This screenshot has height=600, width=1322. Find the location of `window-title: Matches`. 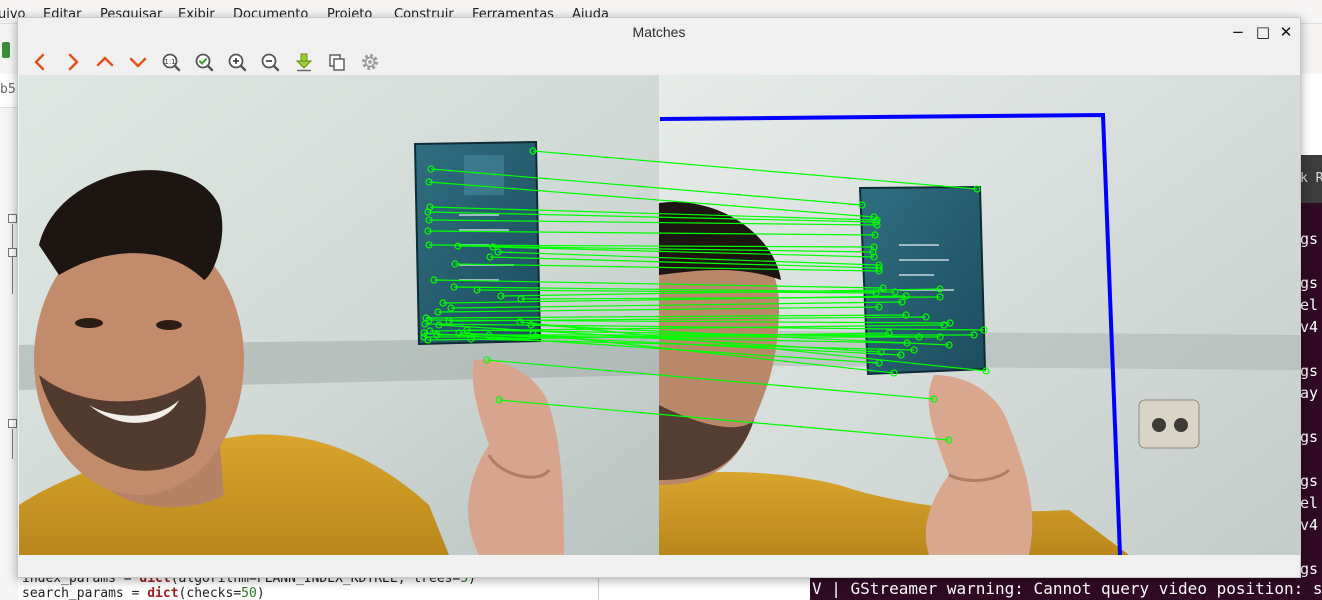

window-title: Matches is located at coordinates (659, 32).